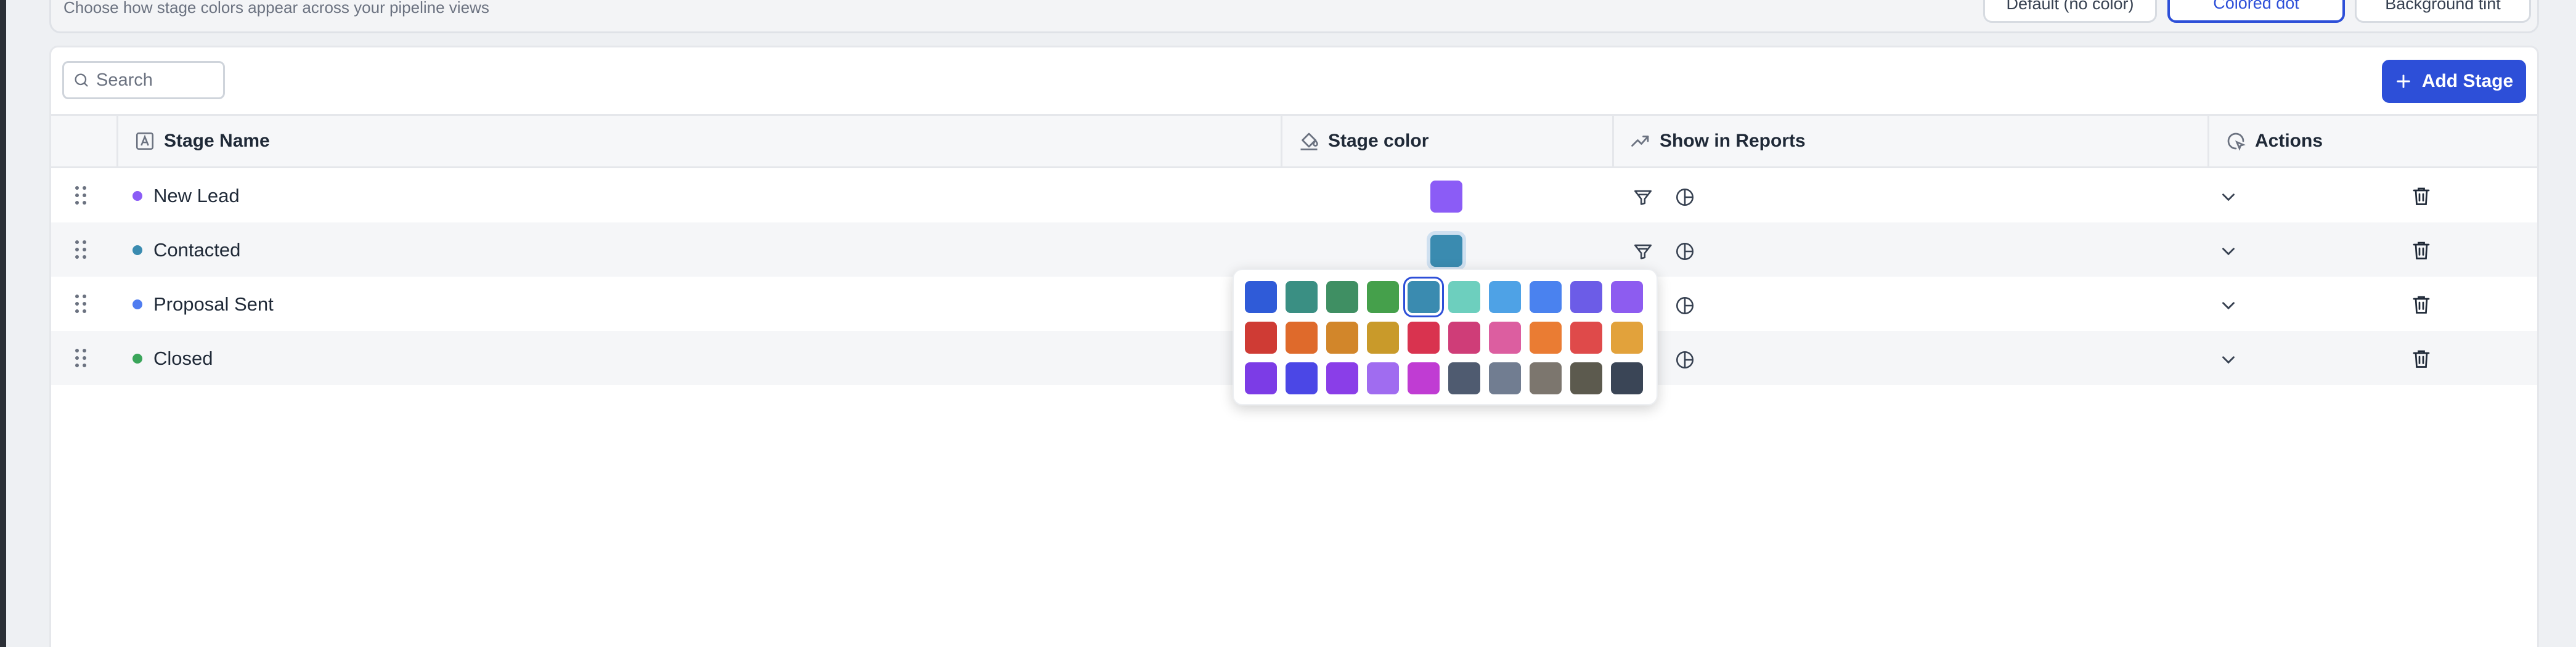 This screenshot has height=647, width=2576. I want to click on column-label: Stage Name, so click(217, 141).